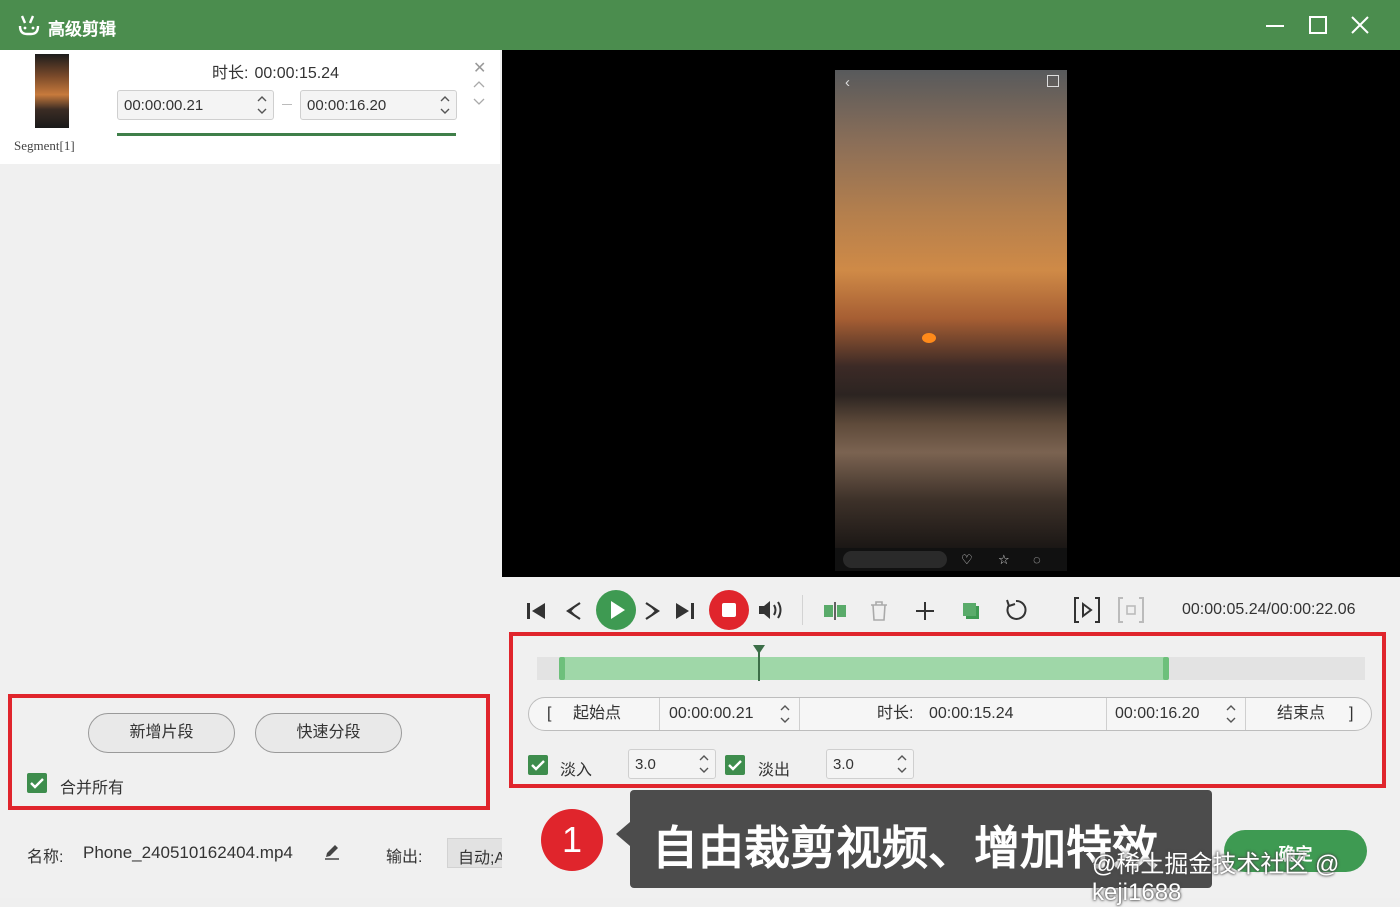  Describe the element at coordinates (652, 611) in the screenshot. I see `step-forward-icon` at that location.